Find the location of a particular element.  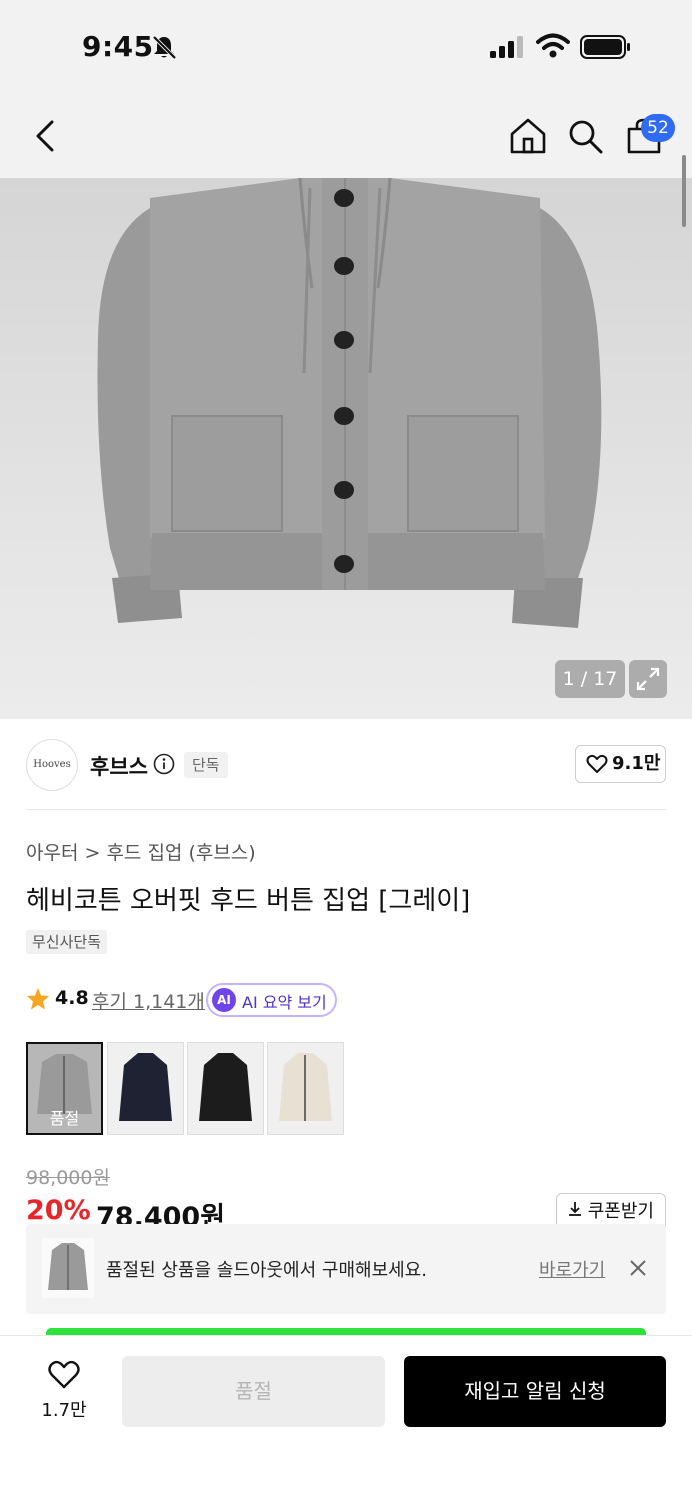

restock-alert-button: 재입고 알림 신청 is located at coordinates (535, 1391).